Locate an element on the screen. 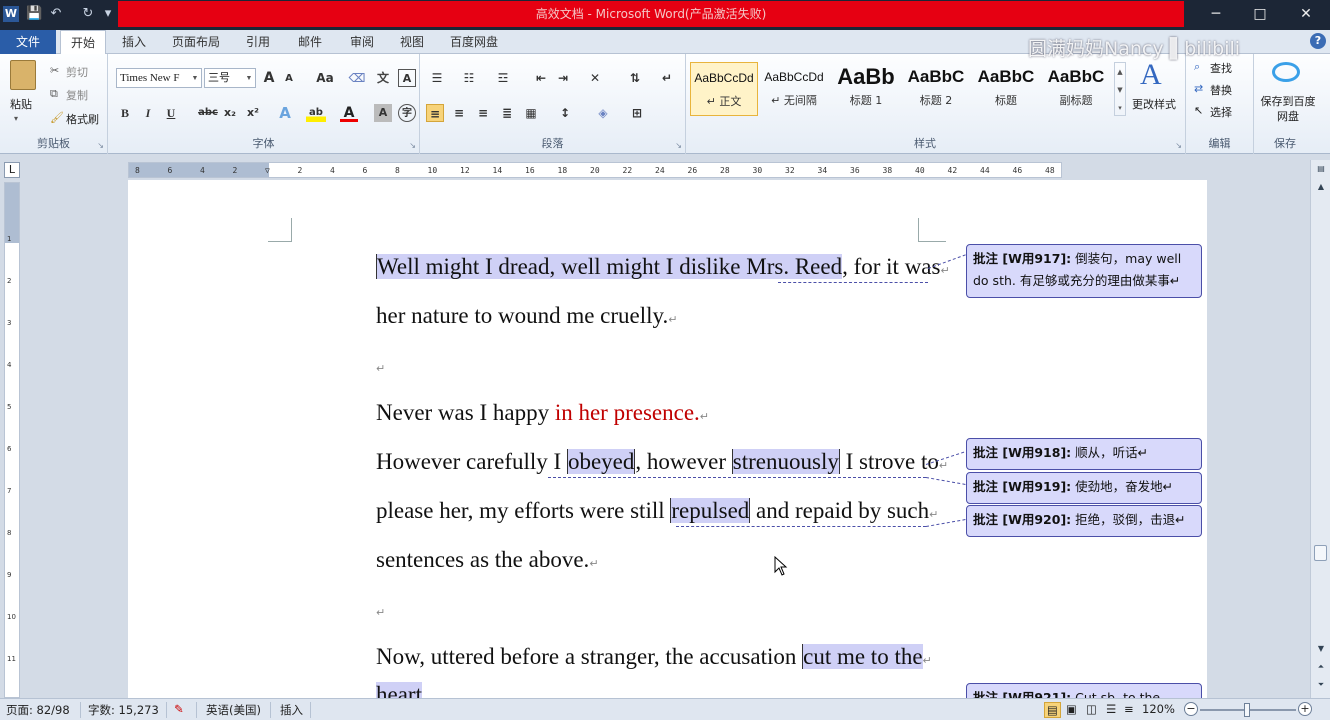 Image resolution: width=1330 pixels, height=720 pixels. redo-icon: ↻ is located at coordinates (88, 14).